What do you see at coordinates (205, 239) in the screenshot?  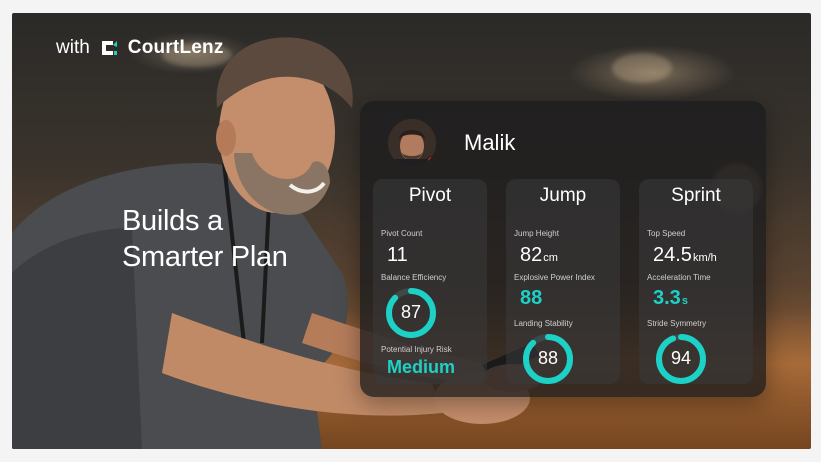 I see `headline: Builds a Smarter Plan` at bounding box center [205, 239].